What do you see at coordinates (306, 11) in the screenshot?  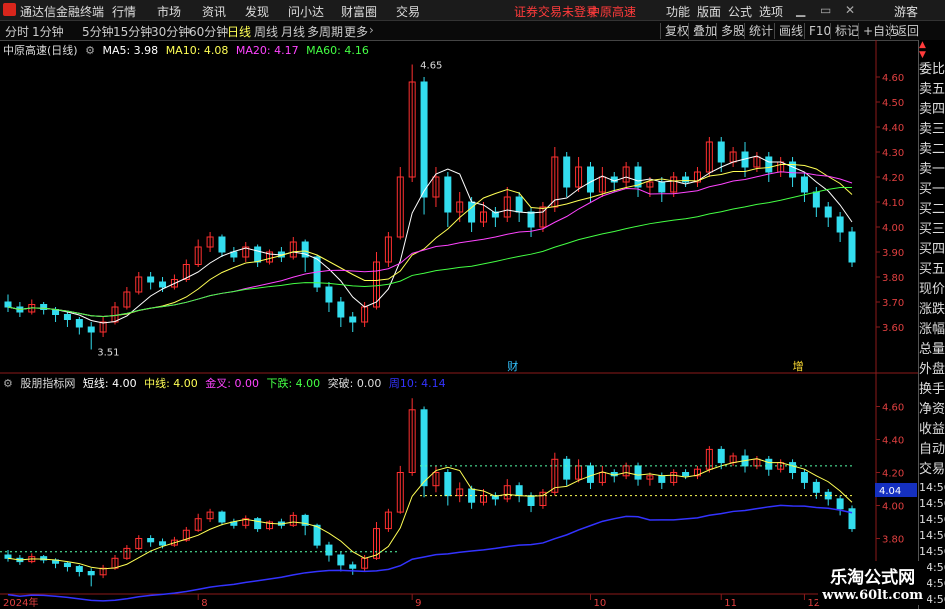 I see `menu-ask: 问小达` at bounding box center [306, 11].